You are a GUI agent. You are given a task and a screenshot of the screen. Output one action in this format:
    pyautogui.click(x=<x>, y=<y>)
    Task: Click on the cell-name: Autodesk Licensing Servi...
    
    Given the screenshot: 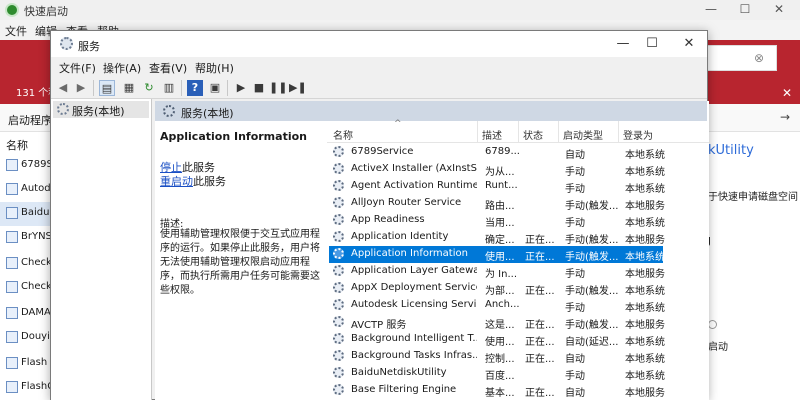 What is the action you would take?
    pyautogui.click(x=414, y=304)
    